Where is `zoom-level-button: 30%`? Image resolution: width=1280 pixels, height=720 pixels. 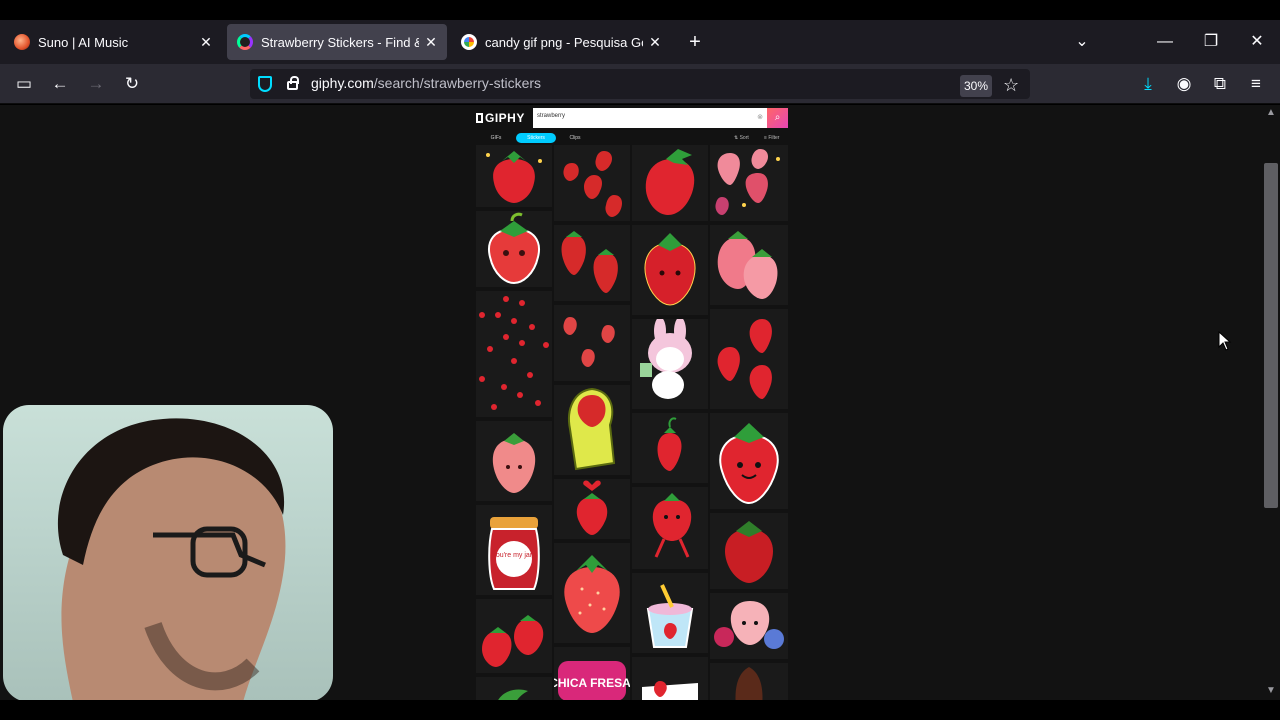
zoom-level-button: 30% is located at coordinates (976, 86).